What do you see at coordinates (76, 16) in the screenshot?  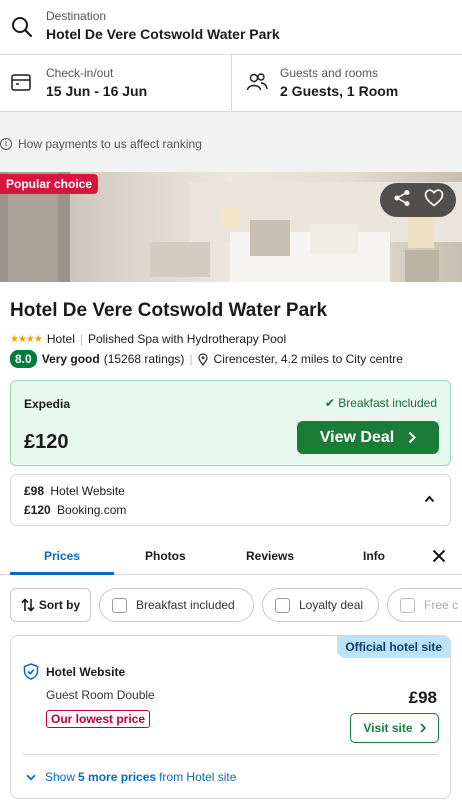 I see `destination-label: Destination` at bounding box center [76, 16].